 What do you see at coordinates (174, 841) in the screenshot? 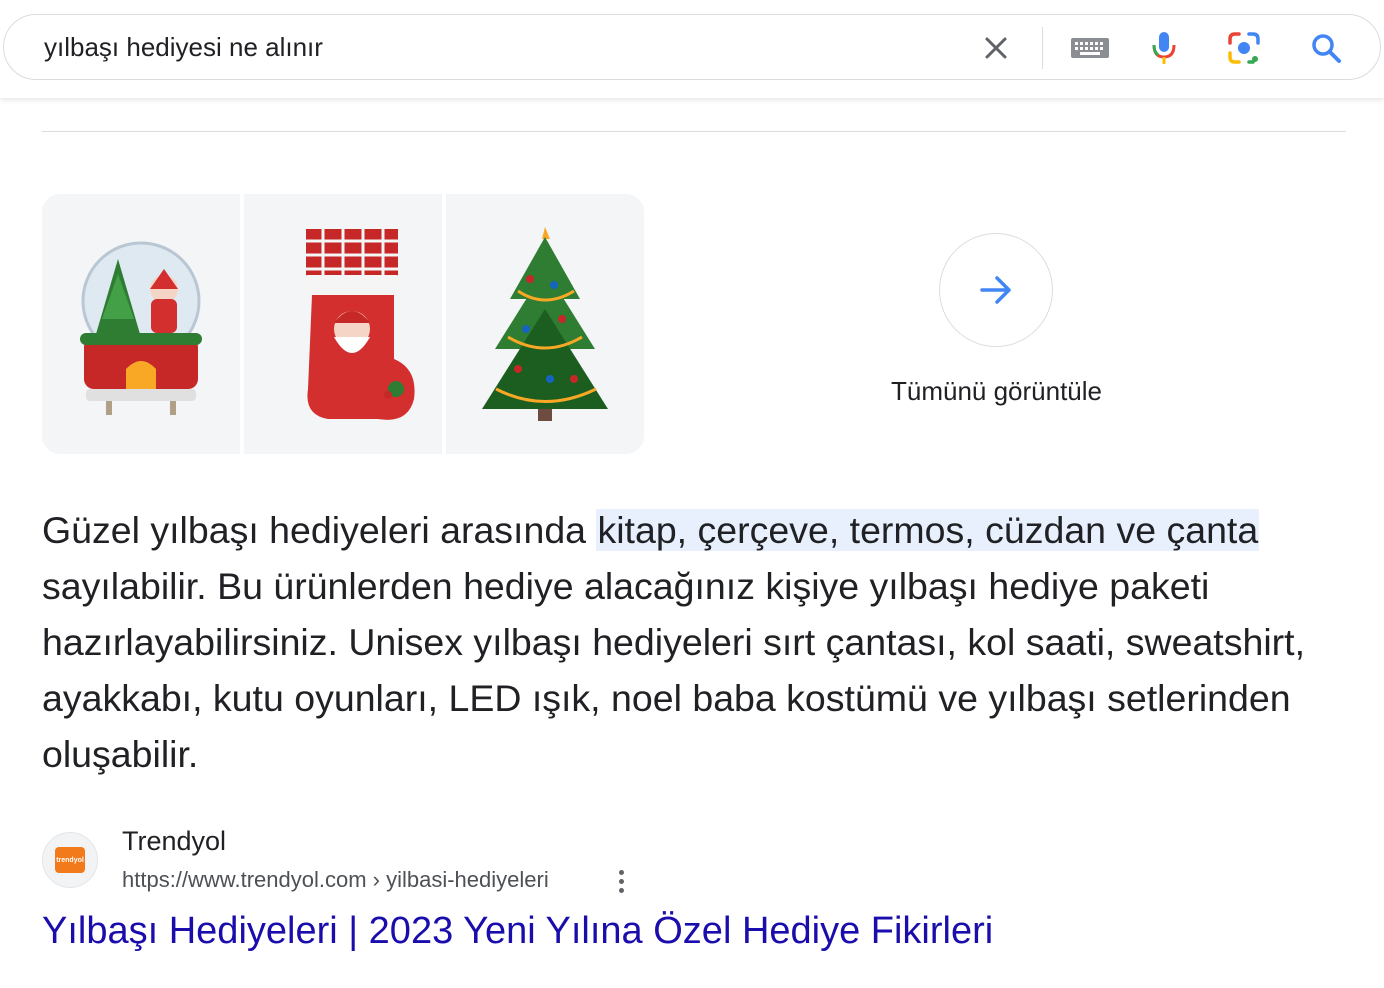
I see `result-site-name: Trendyol` at bounding box center [174, 841].